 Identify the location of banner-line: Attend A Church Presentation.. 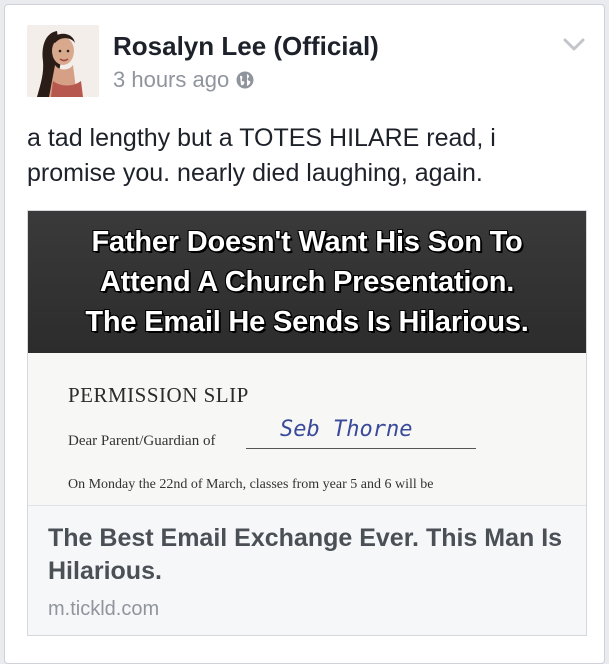
(307, 282).